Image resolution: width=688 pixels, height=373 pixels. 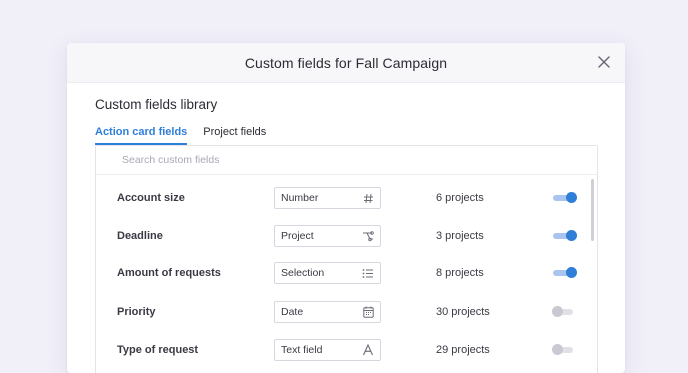 I want to click on list-item: Amount of requests Selection 8 projects, so click(x=346, y=273).